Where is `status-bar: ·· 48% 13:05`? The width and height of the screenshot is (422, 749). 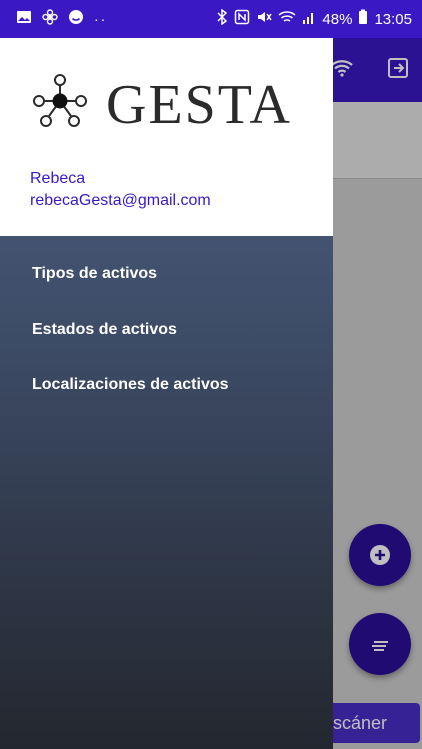 status-bar: ·· 48% 13:05 is located at coordinates (211, 19).